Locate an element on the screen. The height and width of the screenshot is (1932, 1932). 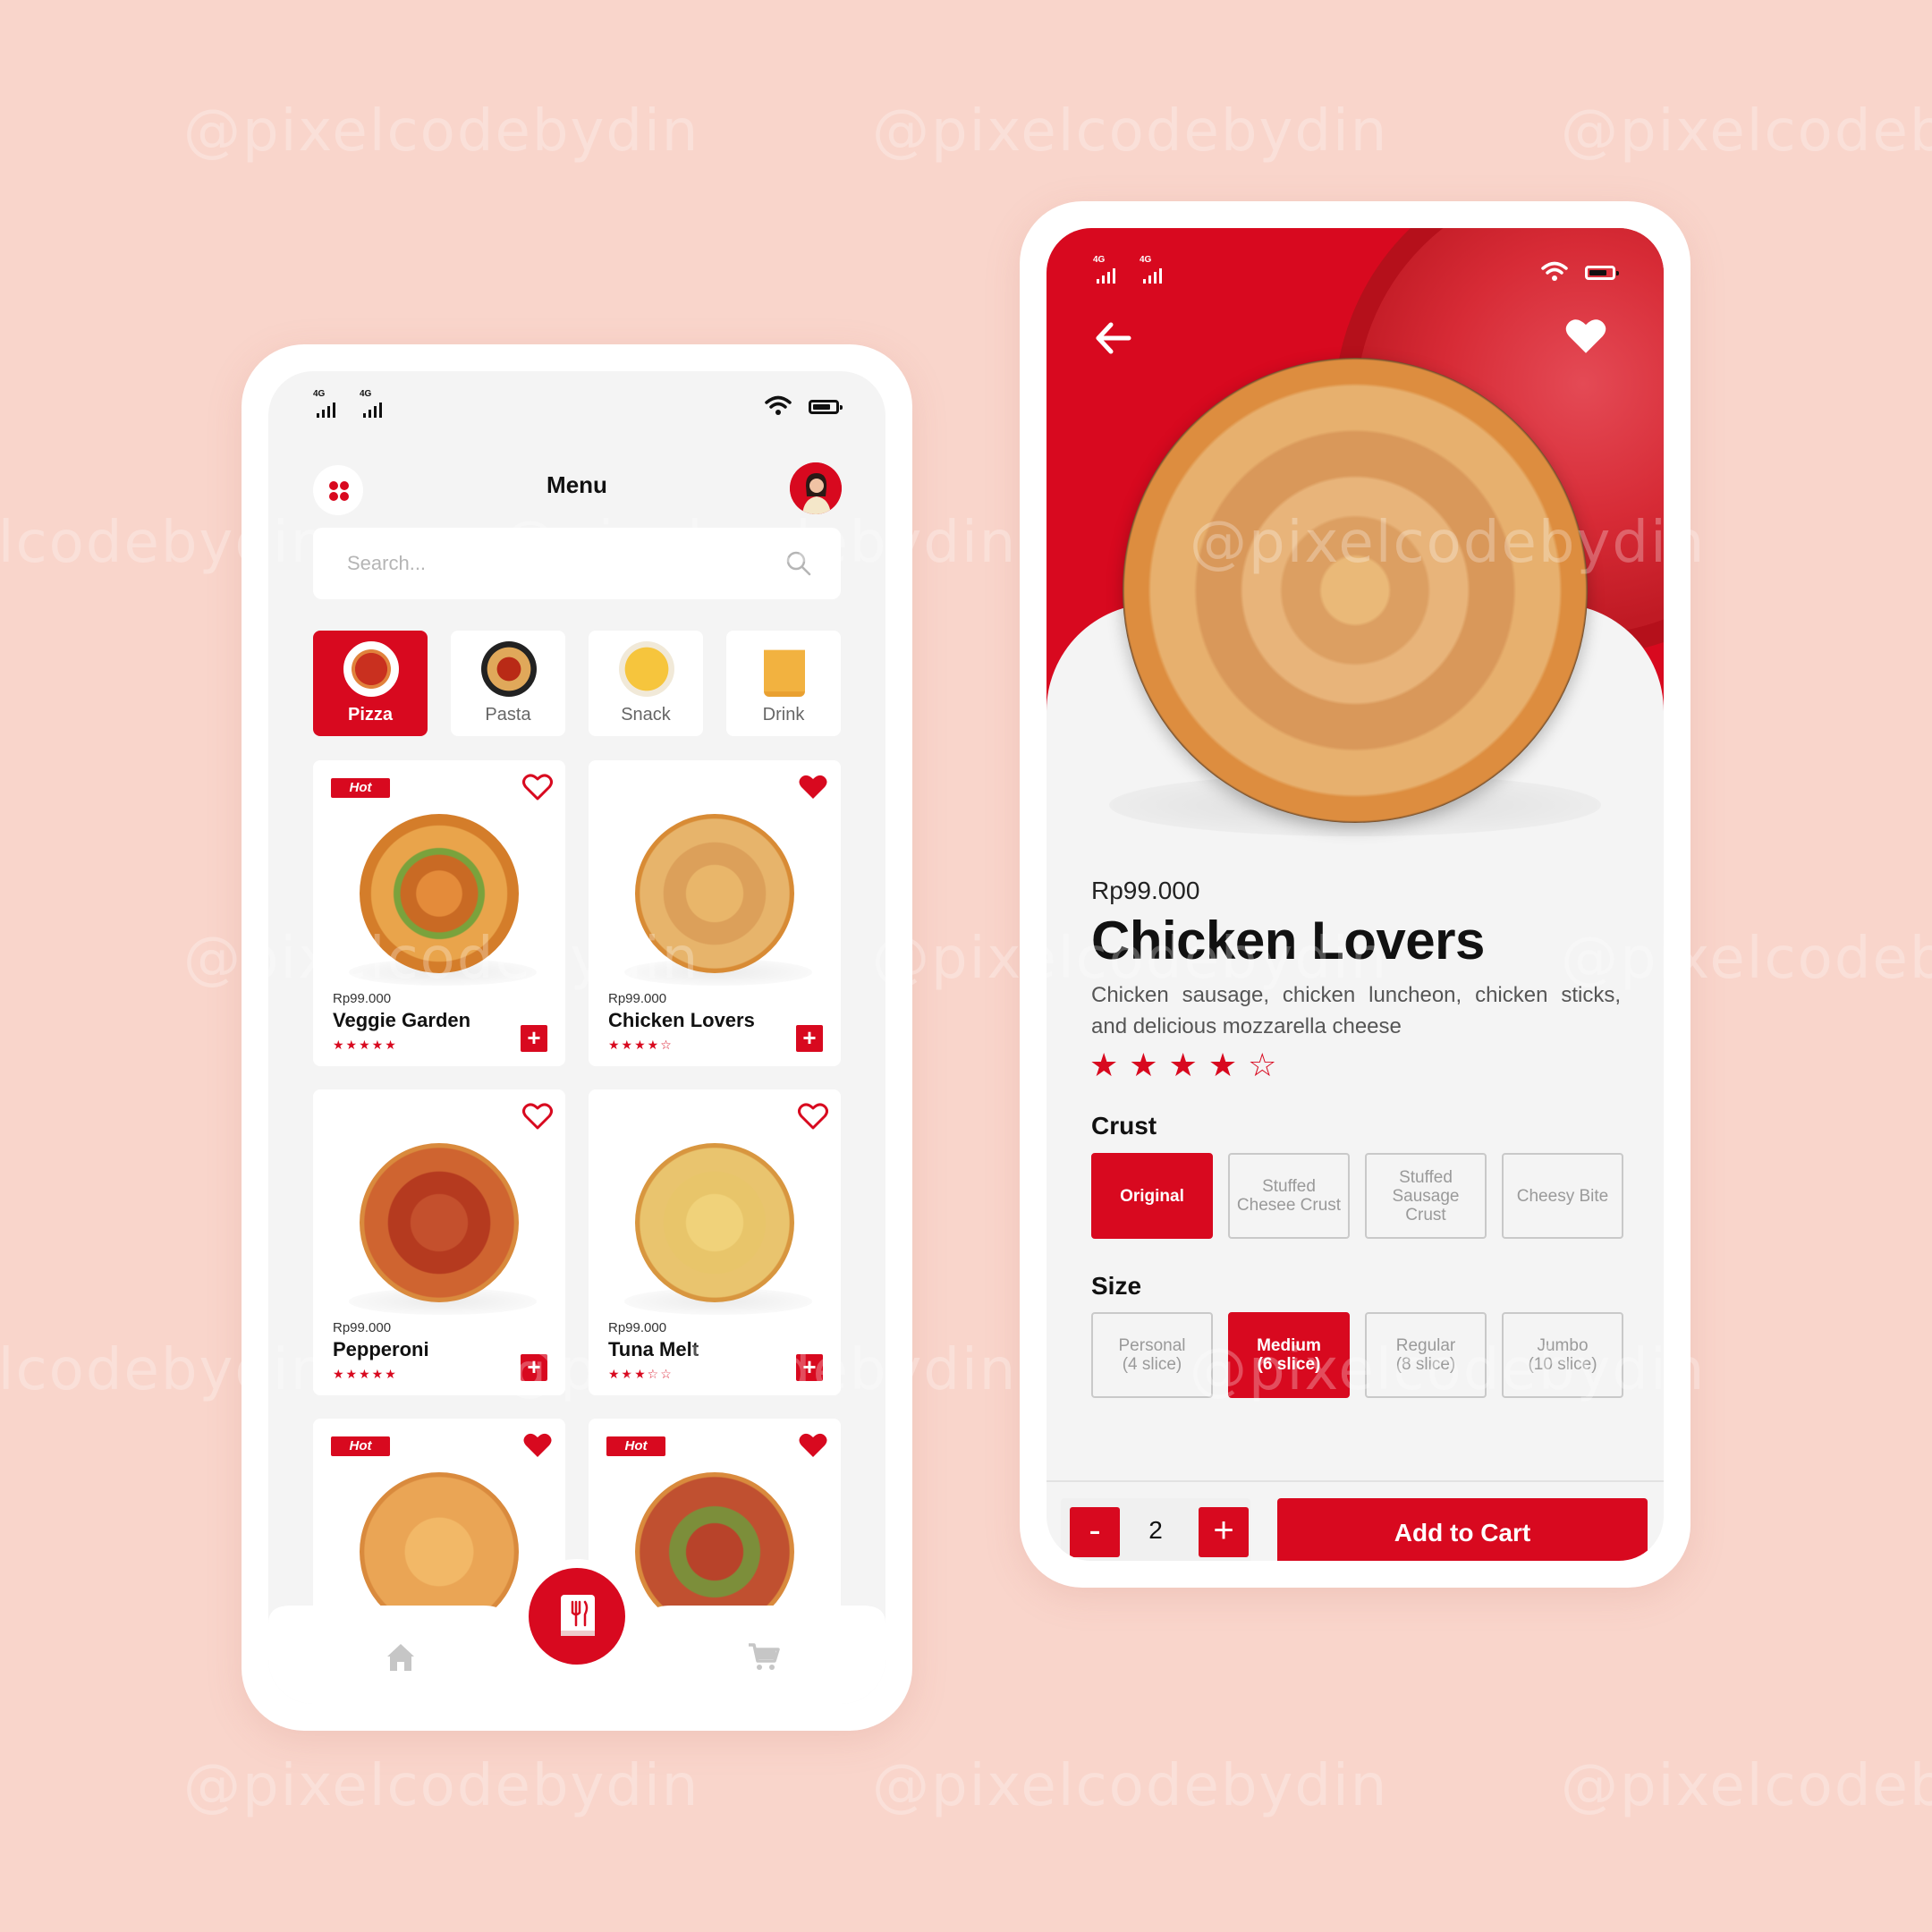
size-option-name: Jumbo is located at coordinates (1563, 1345).